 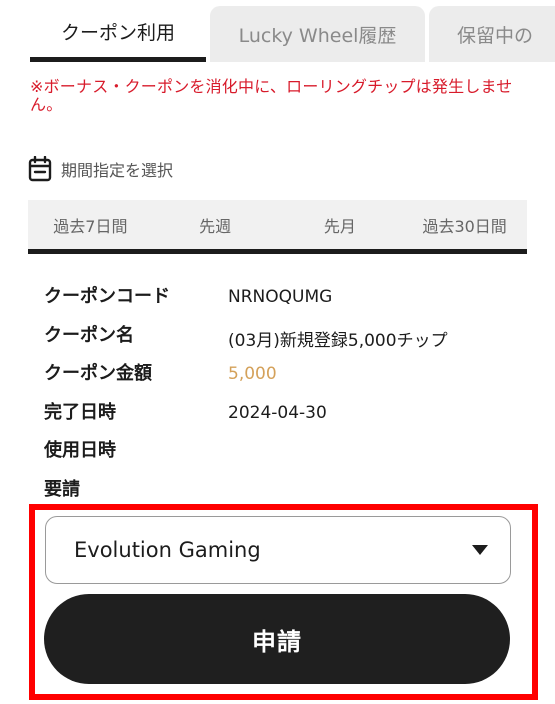 I want to click on range-last-7-days: 過去7日間, so click(x=90, y=224).